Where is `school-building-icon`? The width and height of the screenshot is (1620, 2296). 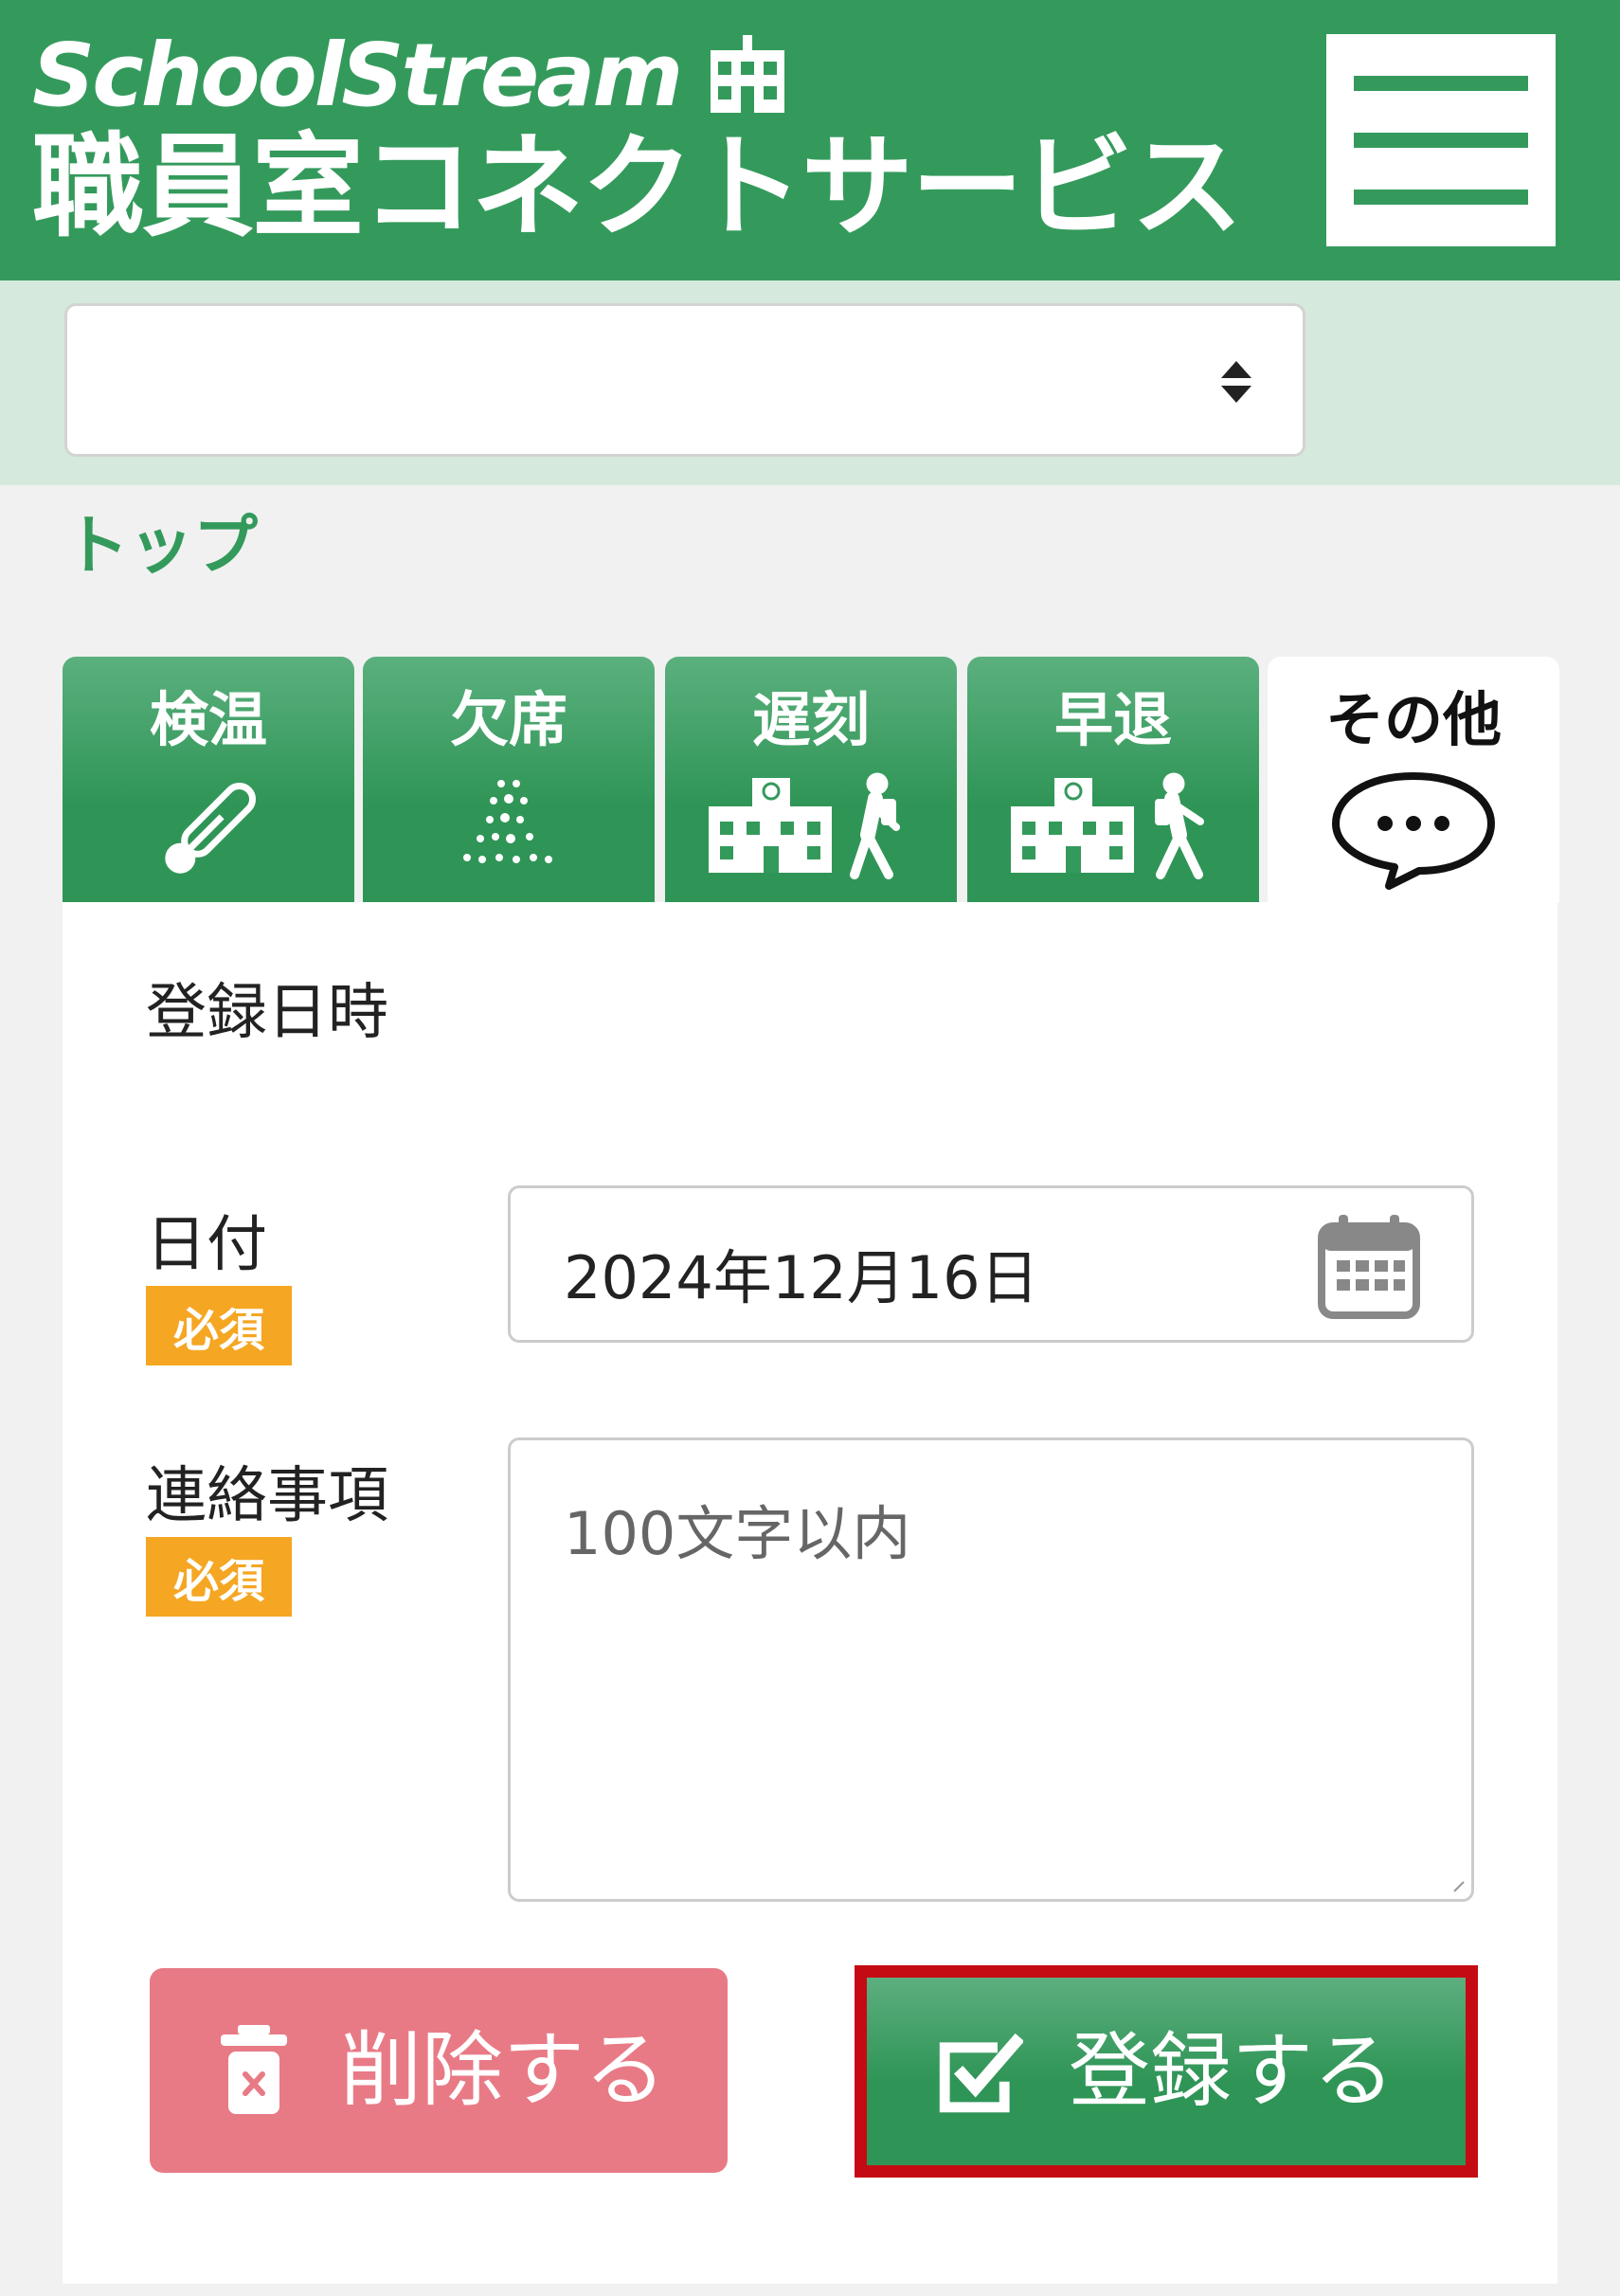
school-building-icon is located at coordinates (748, 74).